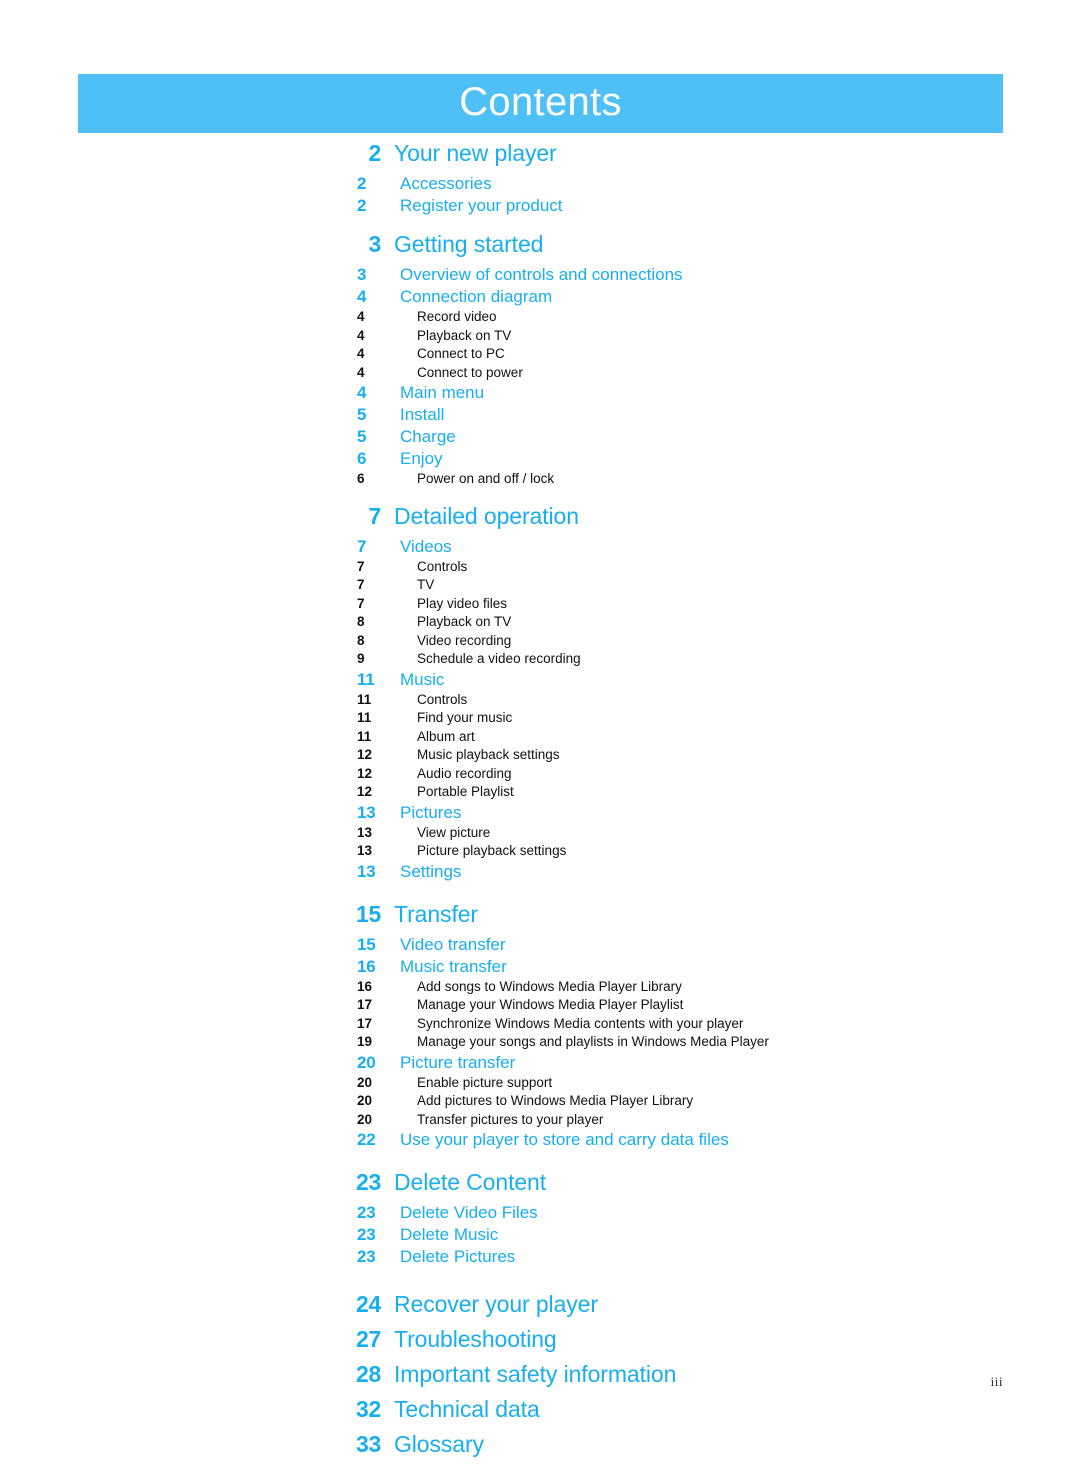 The image size is (1080, 1466). Describe the element at coordinates (426, 546) in the screenshot. I see `toc-entry-label: Videos` at that location.